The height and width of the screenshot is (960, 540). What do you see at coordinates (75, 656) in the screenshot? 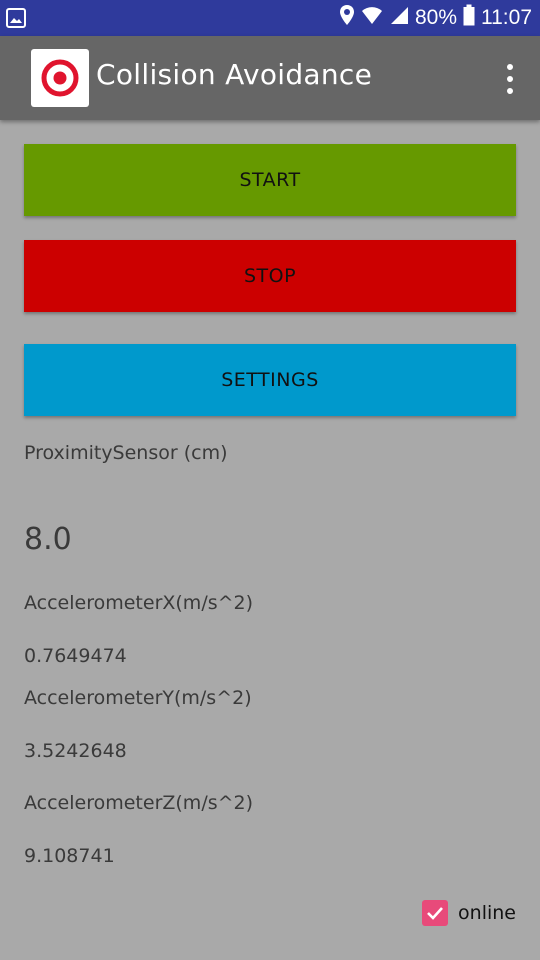
I see `accelerometer-x-value: 0.7649474` at bounding box center [75, 656].